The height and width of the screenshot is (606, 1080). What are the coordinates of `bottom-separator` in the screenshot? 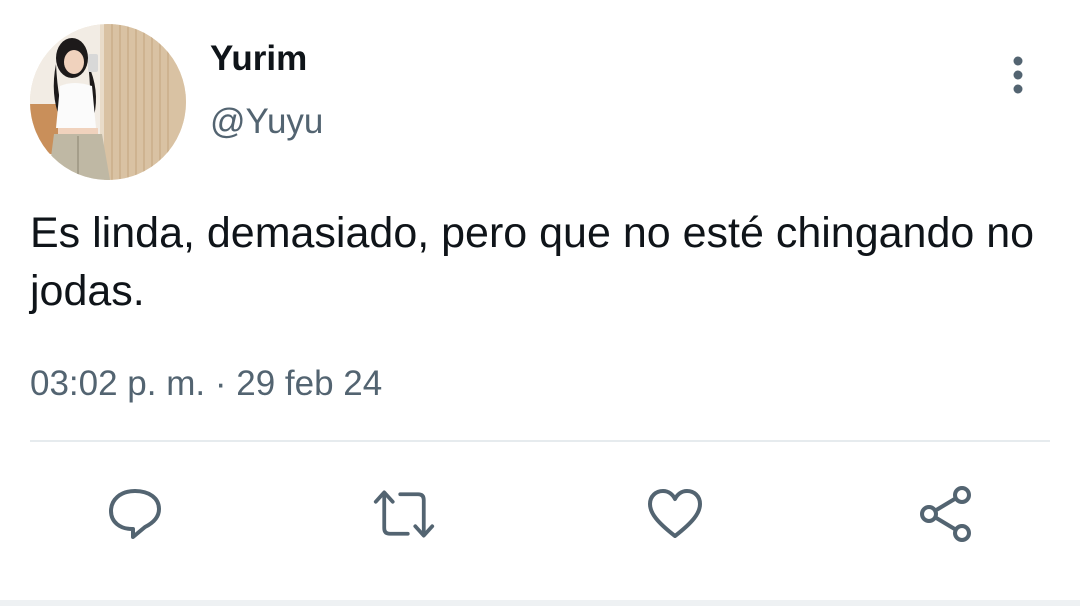 It's located at (540, 603).